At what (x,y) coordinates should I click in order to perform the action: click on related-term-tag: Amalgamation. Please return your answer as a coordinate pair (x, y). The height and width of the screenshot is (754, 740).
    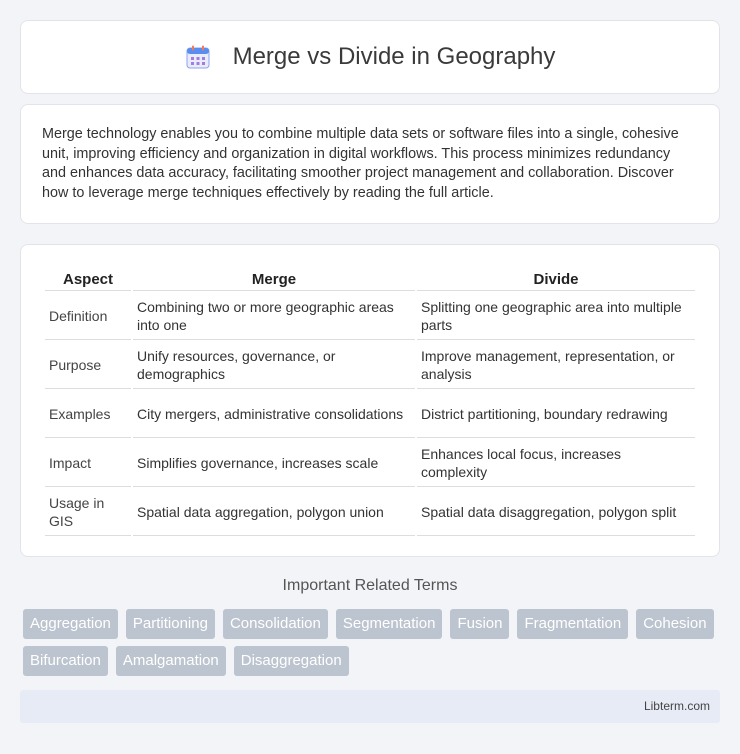
    Looking at the image, I should click on (170, 661).